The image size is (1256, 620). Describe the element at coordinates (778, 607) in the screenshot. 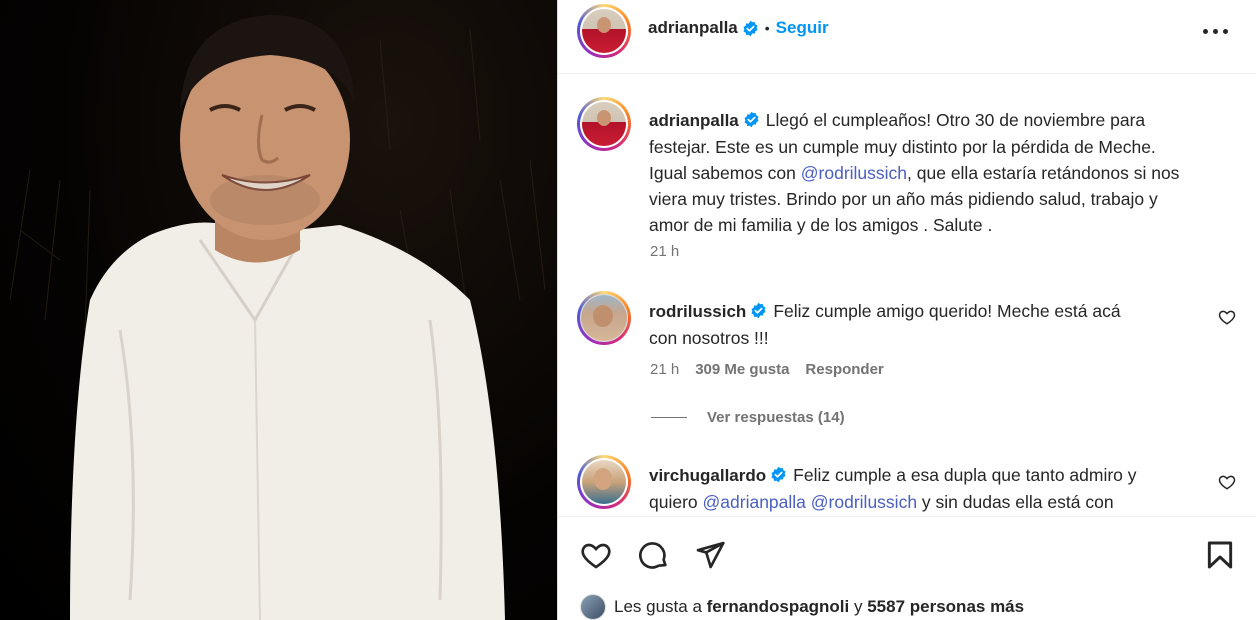

I see `liker-username: fernandospagnoli` at that location.